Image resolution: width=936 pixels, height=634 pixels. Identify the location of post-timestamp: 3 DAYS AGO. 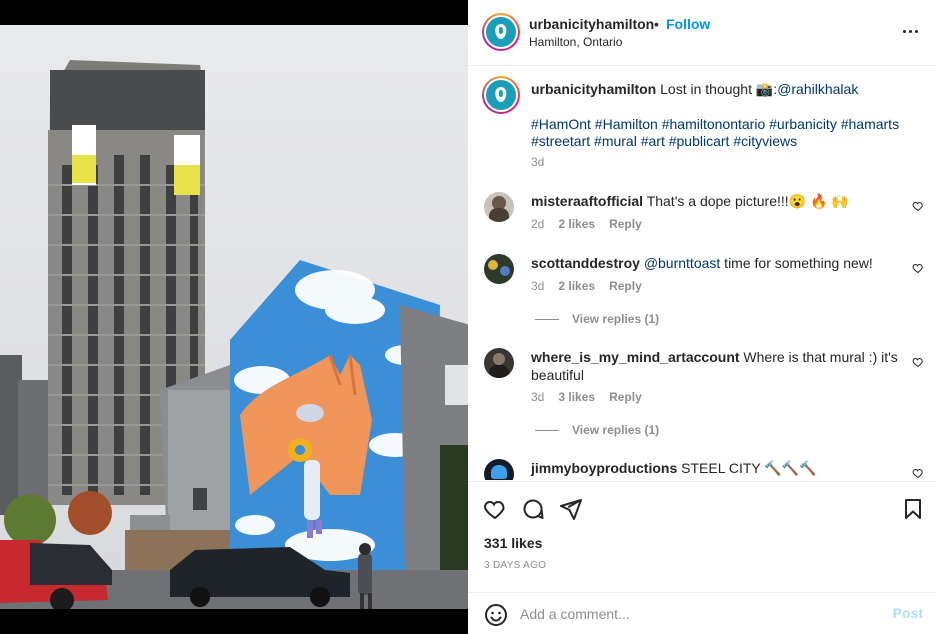
(515, 565).